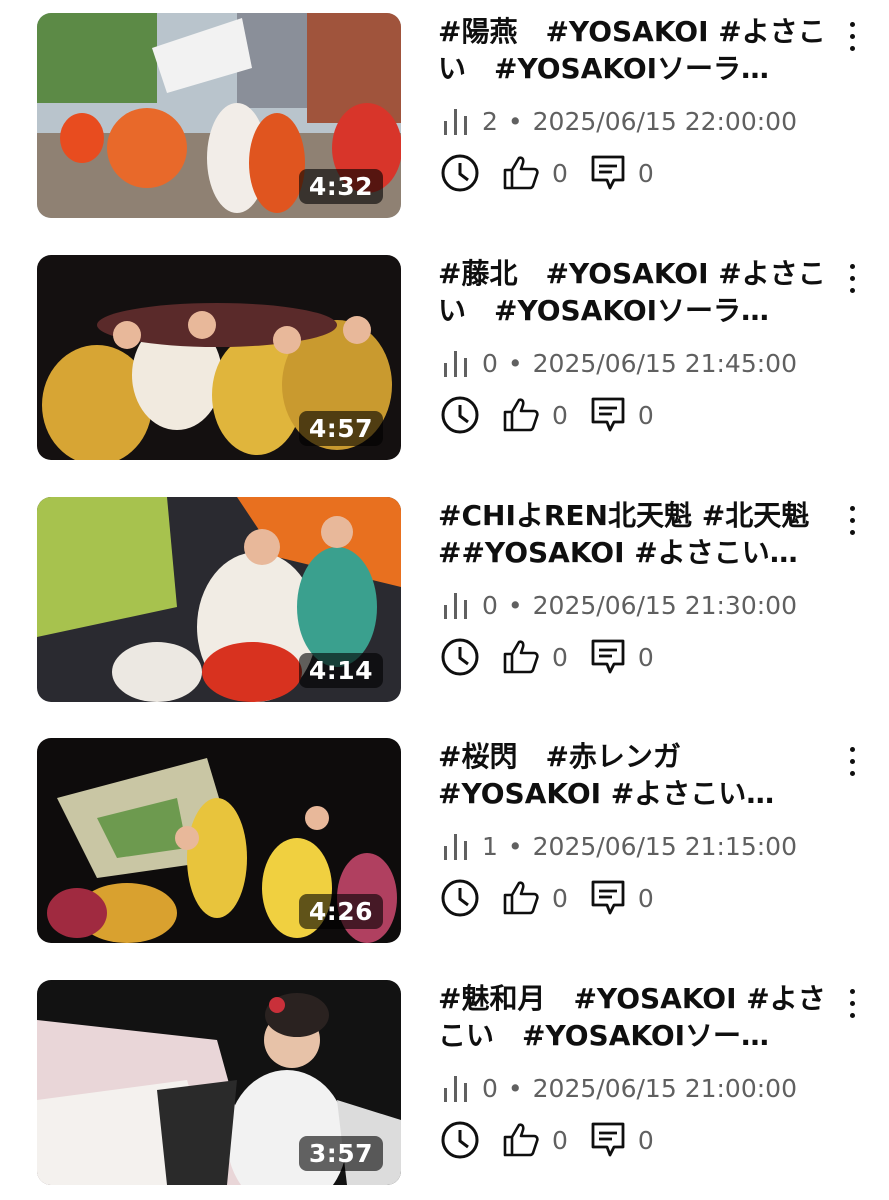 The width and height of the screenshot is (889, 1200). What do you see at coordinates (340, 186) in the screenshot?
I see `video-duration: 4:32` at bounding box center [340, 186].